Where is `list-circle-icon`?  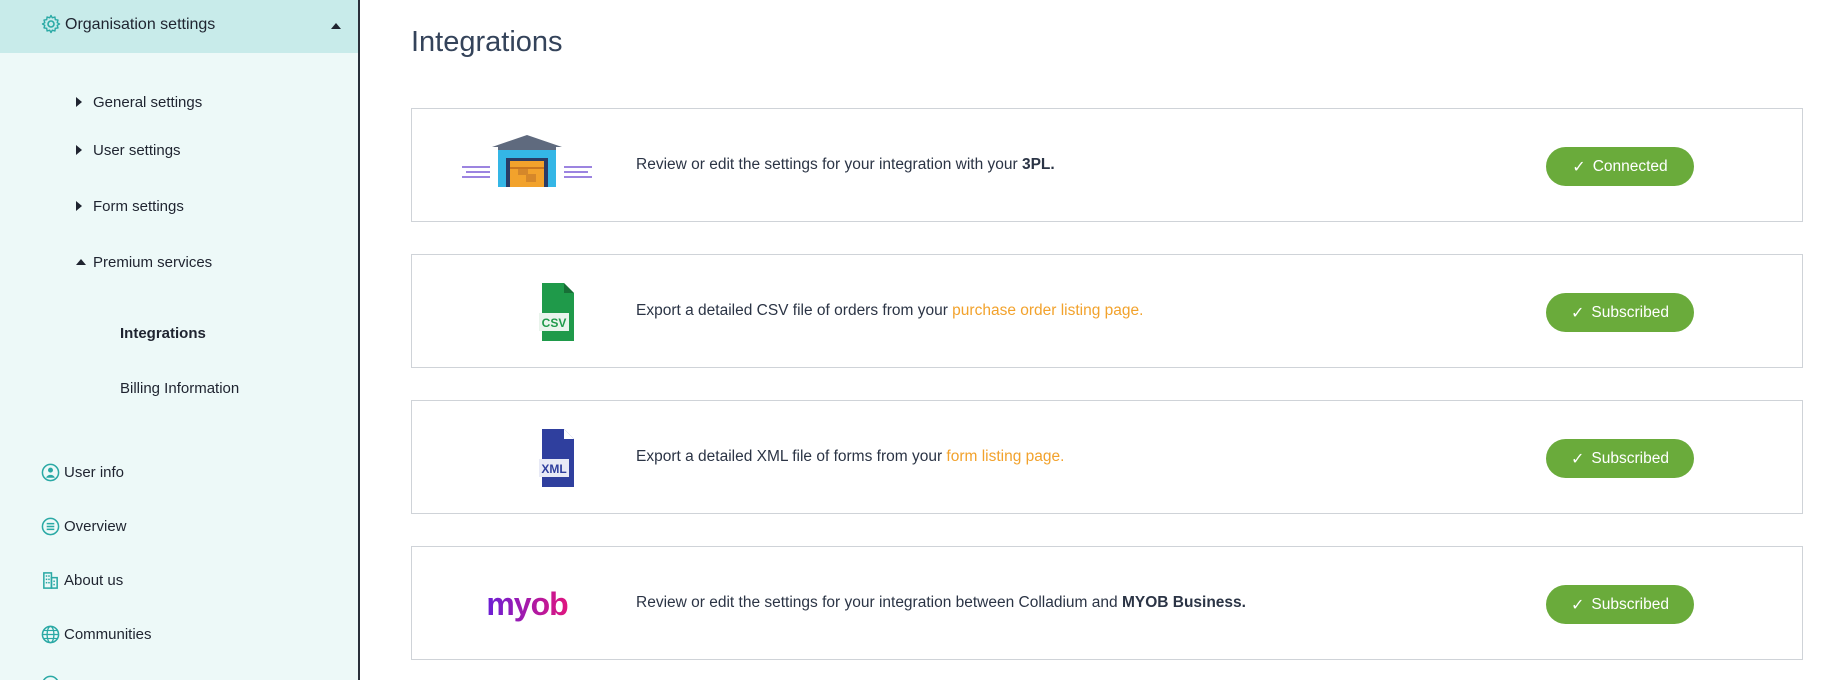 list-circle-icon is located at coordinates (50, 526).